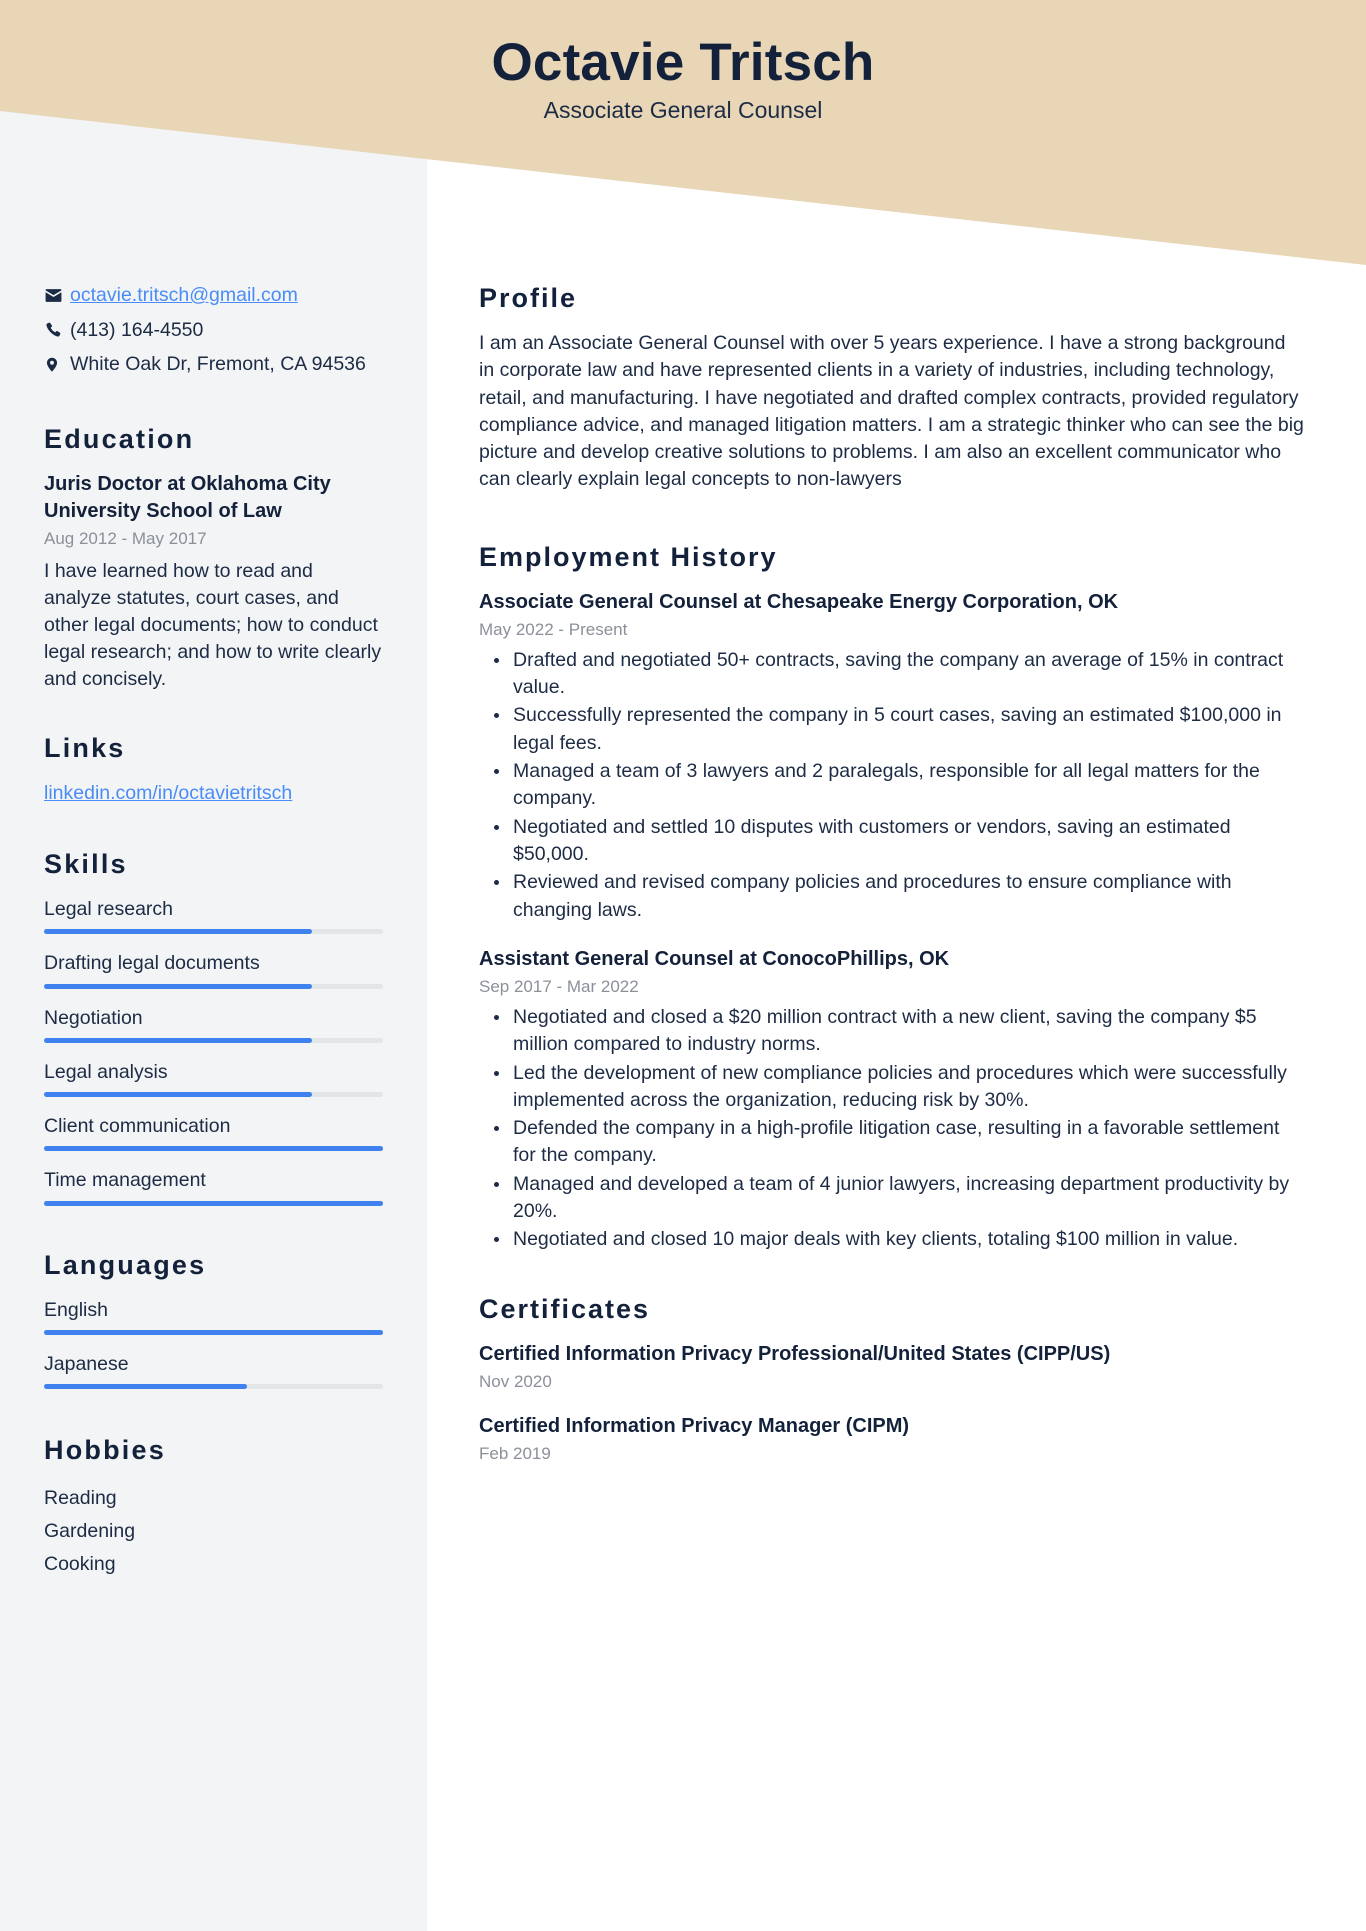 The height and width of the screenshot is (1931, 1366). What do you see at coordinates (213, 1316) in the screenshot?
I see `language: English` at bounding box center [213, 1316].